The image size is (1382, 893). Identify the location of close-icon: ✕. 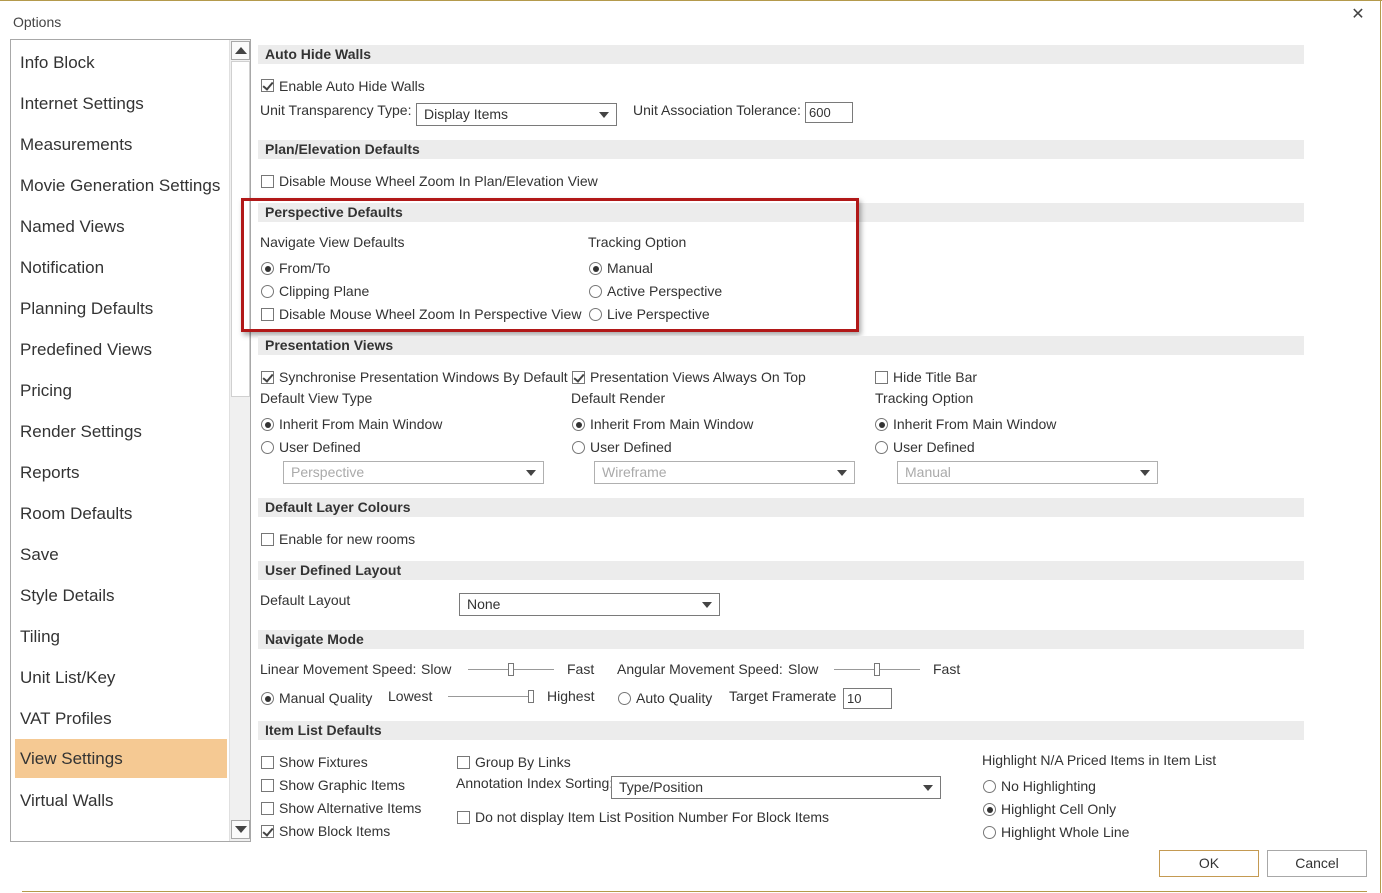
(1358, 15).